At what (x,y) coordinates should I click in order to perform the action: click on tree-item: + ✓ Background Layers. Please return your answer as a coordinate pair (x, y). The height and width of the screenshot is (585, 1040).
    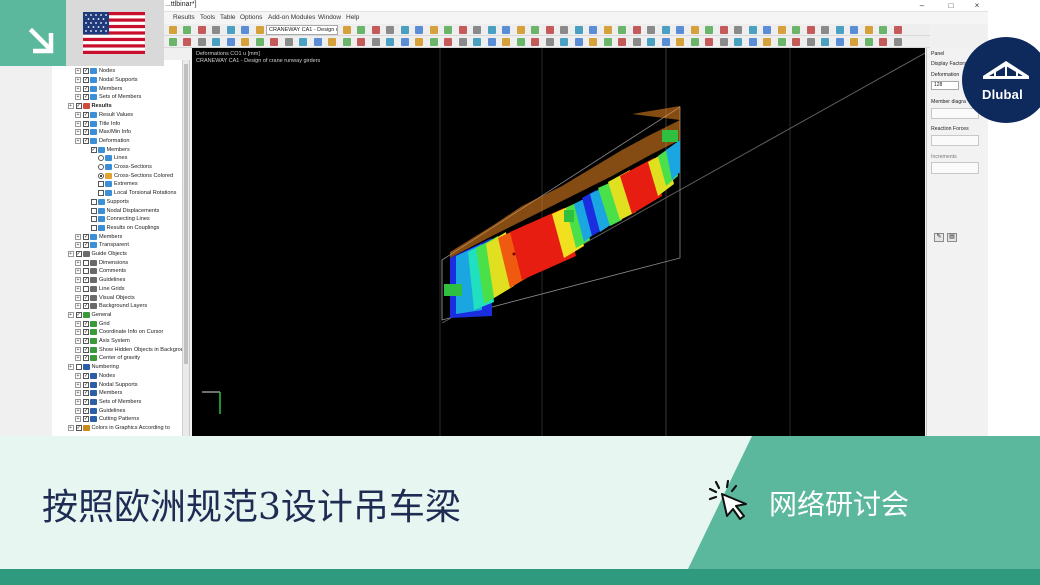
    Looking at the image, I should click on (111, 306).